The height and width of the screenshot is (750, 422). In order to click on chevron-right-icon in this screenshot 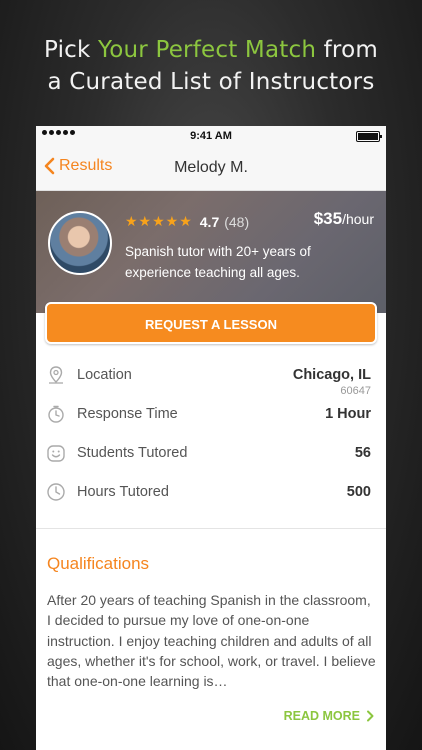, I will do `click(370, 716)`.